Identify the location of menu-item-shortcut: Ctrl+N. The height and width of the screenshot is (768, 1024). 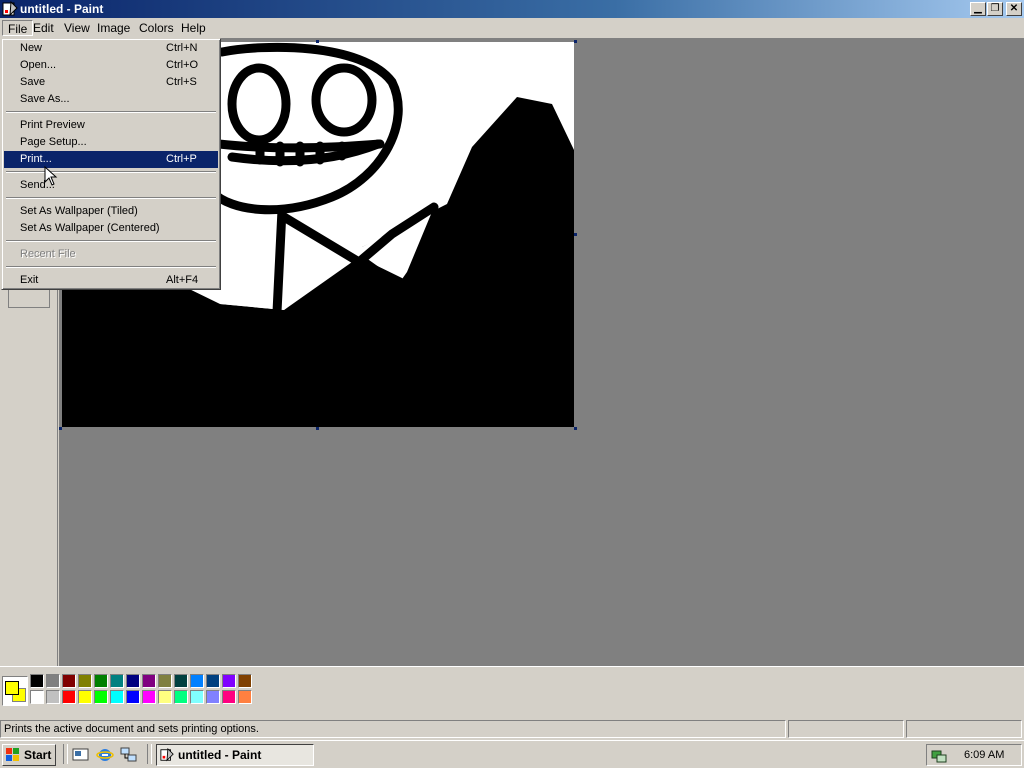
(182, 48).